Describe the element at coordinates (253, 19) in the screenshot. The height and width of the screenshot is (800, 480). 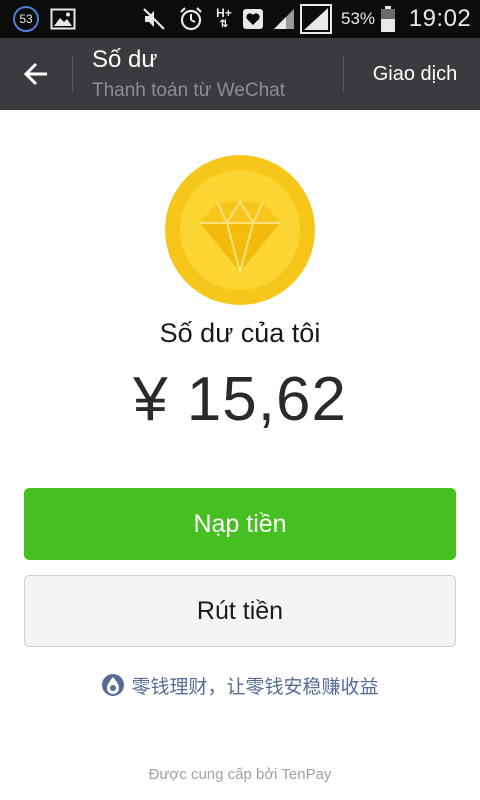
I see `heart-icon` at that location.